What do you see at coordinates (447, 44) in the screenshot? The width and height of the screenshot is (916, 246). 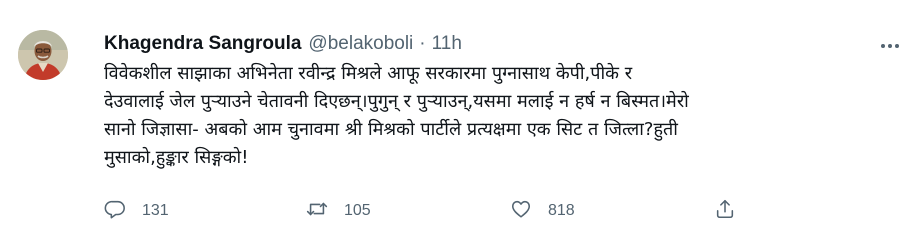 I see `timestamp: 11h` at bounding box center [447, 44].